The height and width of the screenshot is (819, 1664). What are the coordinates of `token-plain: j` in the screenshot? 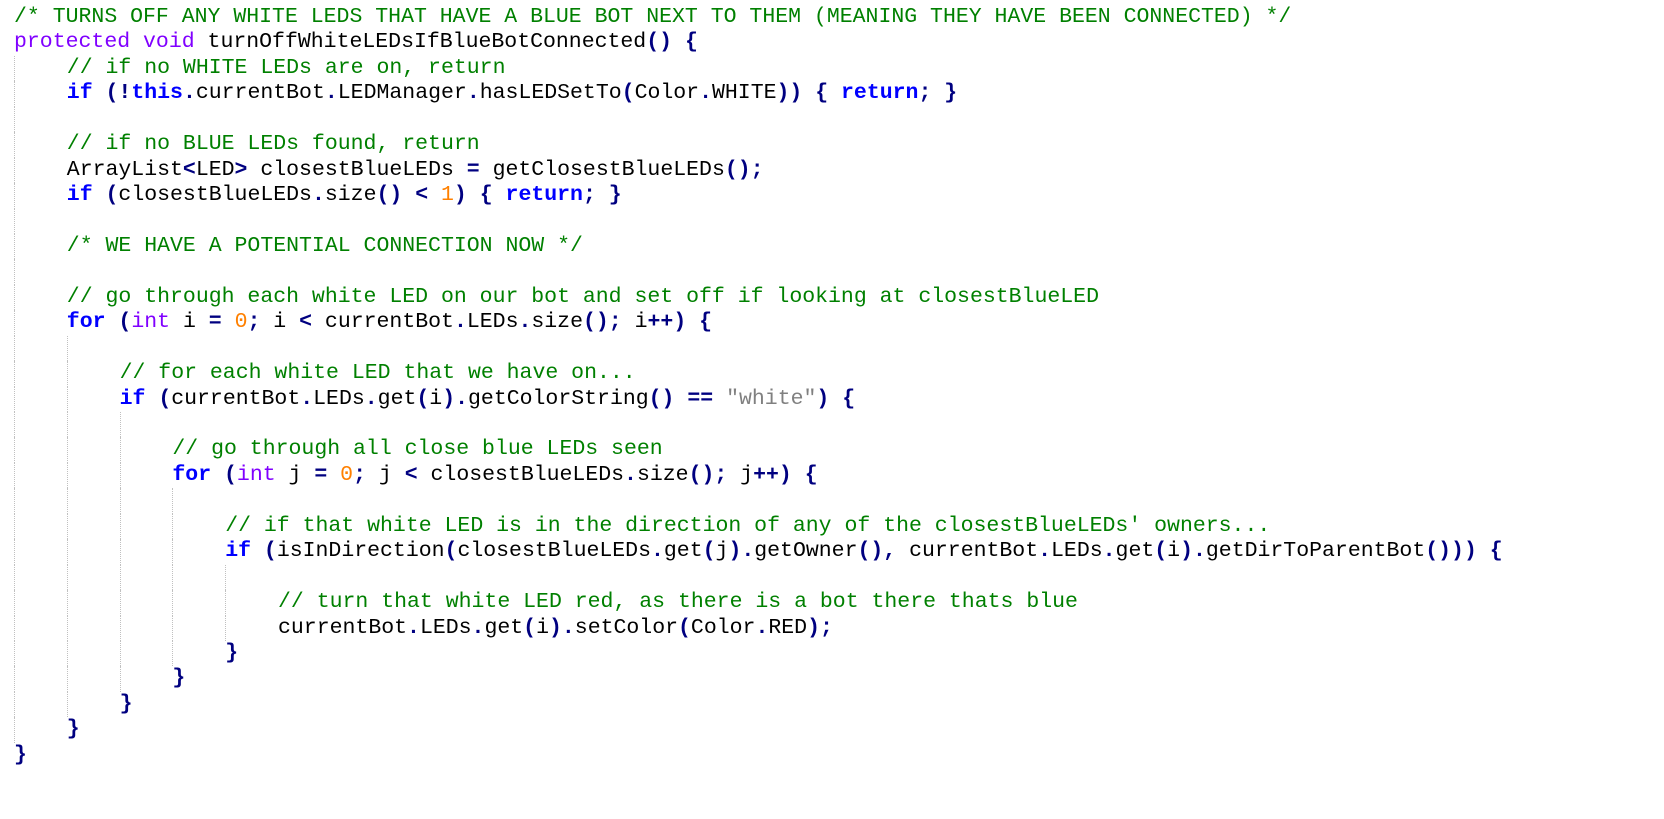 It's located at (385, 474).